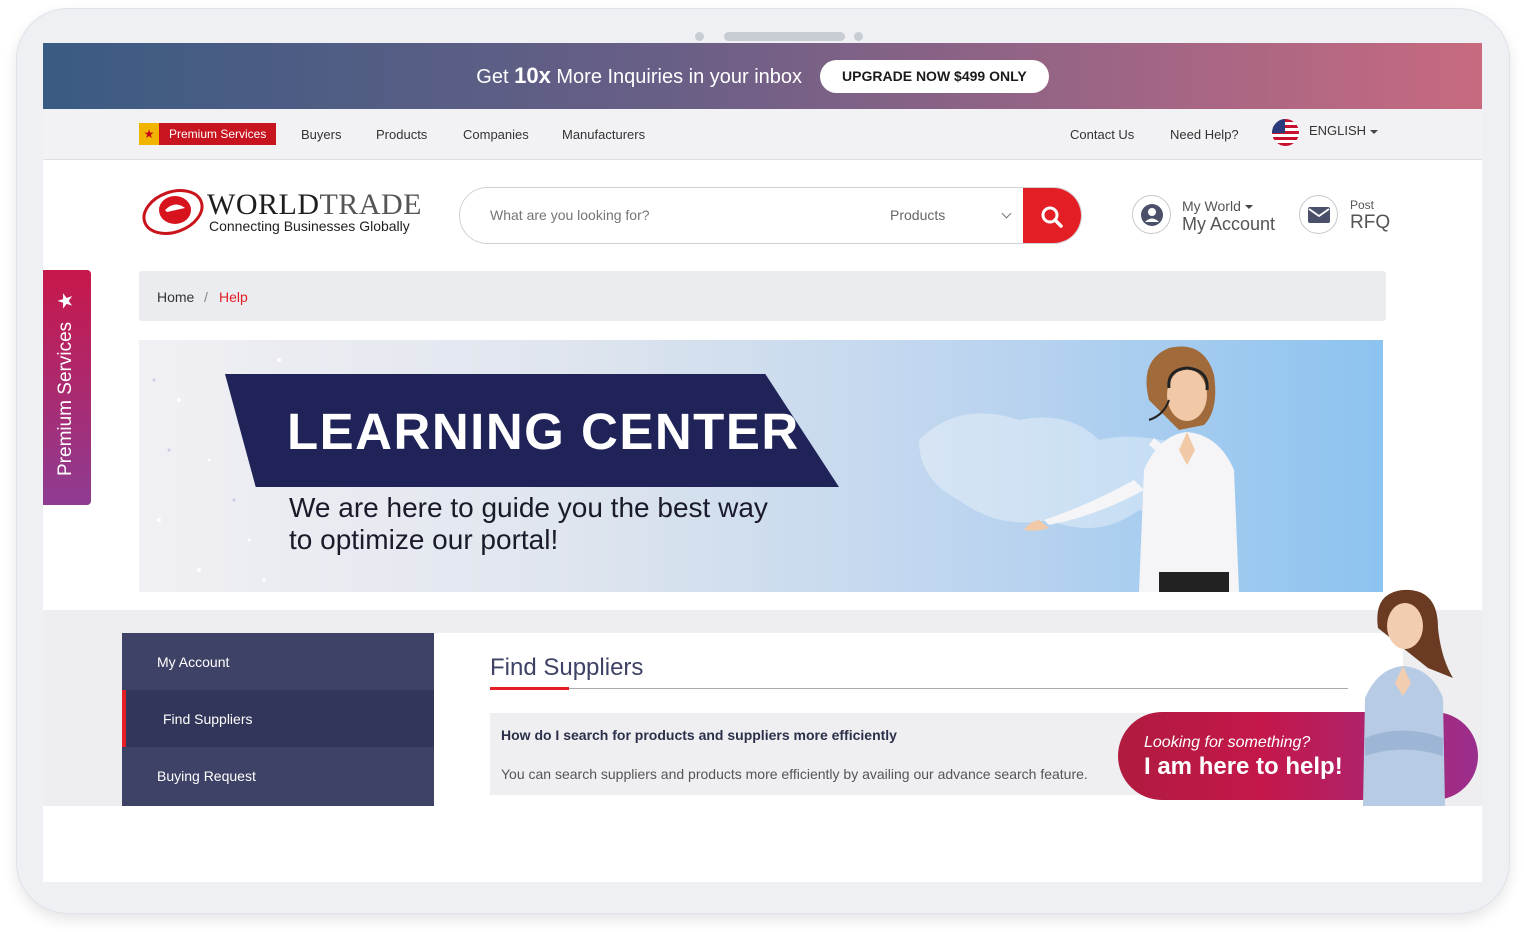 This screenshot has height=932, width=1524. I want to click on nav-contact-us: Contact Us, so click(1102, 134).